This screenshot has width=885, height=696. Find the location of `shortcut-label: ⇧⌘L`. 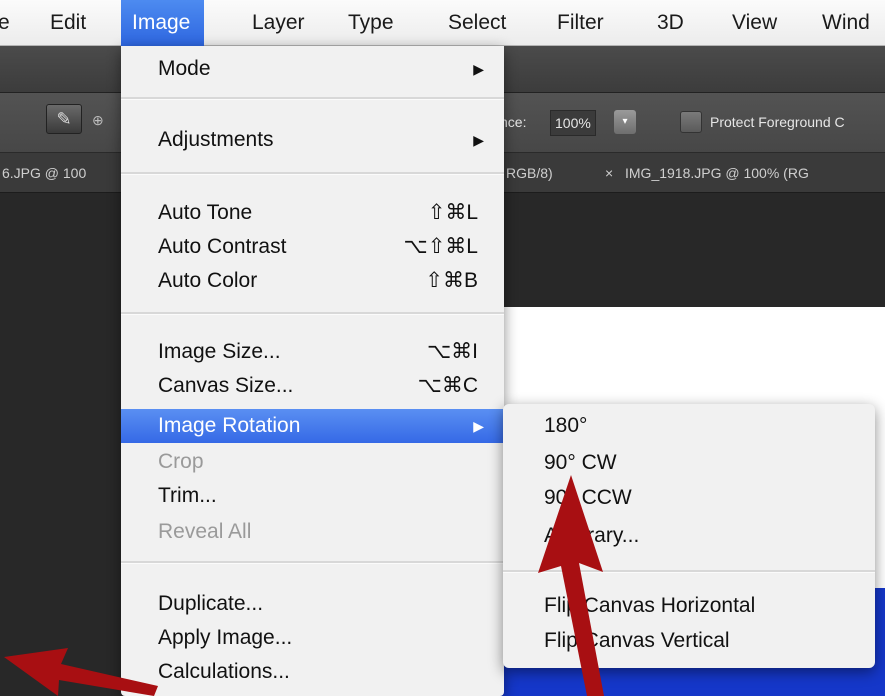

shortcut-label: ⇧⌘L is located at coordinates (452, 212).